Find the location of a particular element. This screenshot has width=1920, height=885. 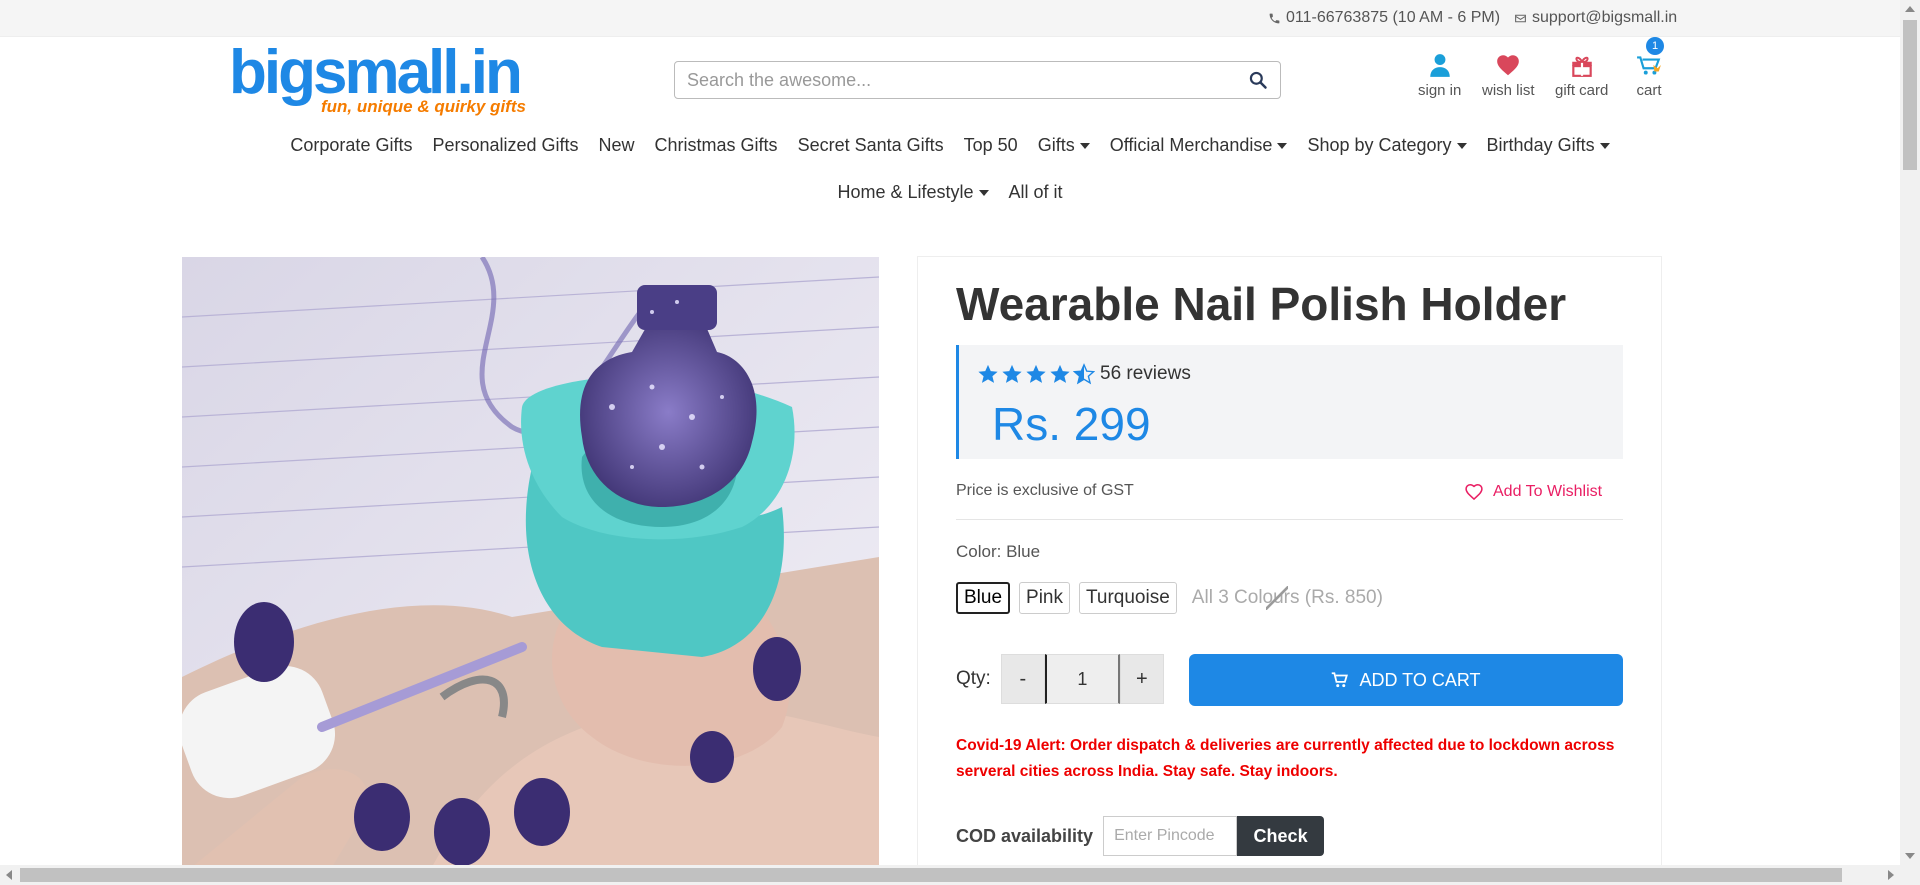

qty-minus-button: - is located at coordinates (1022, 679).